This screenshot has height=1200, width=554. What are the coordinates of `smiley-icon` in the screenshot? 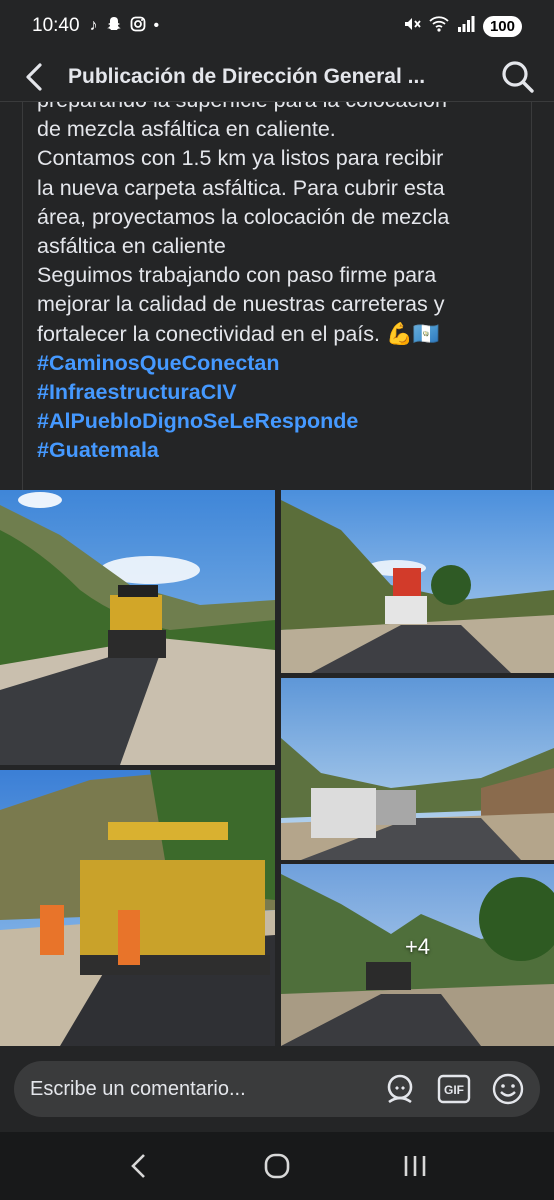 It's located at (508, 1089).